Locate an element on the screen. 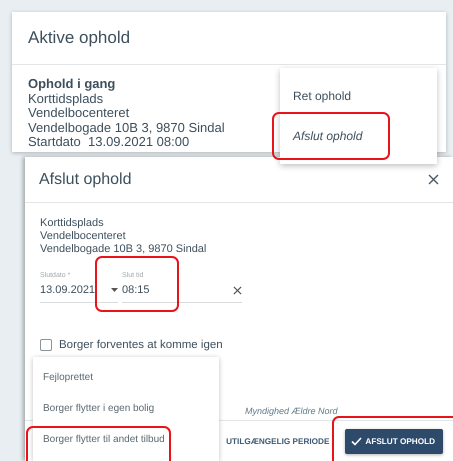 This screenshot has width=453, height=461. check-icon is located at coordinates (356, 441).